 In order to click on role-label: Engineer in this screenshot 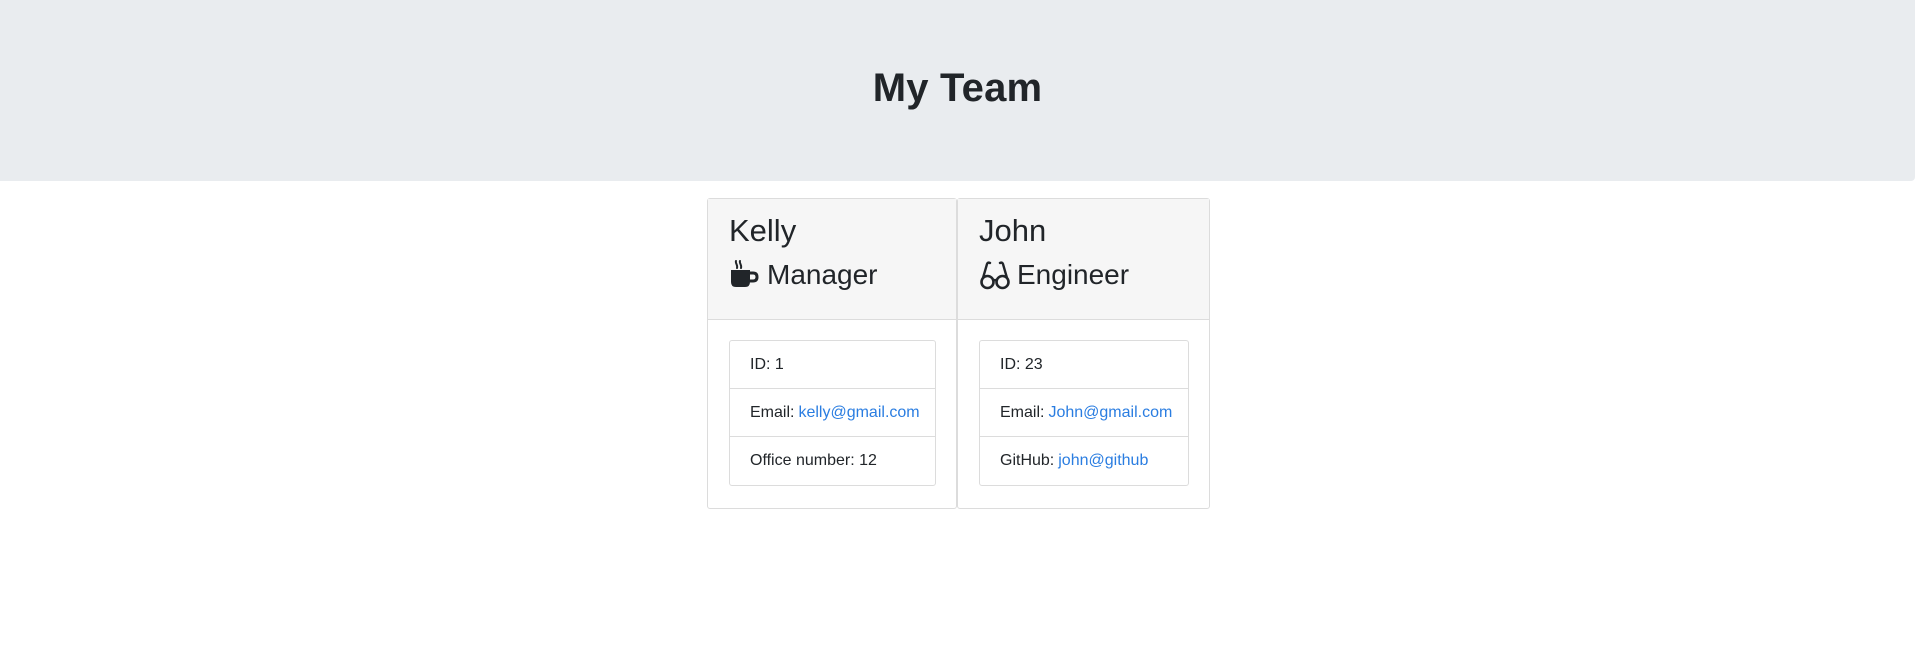, I will do `click(1073, 274)`.